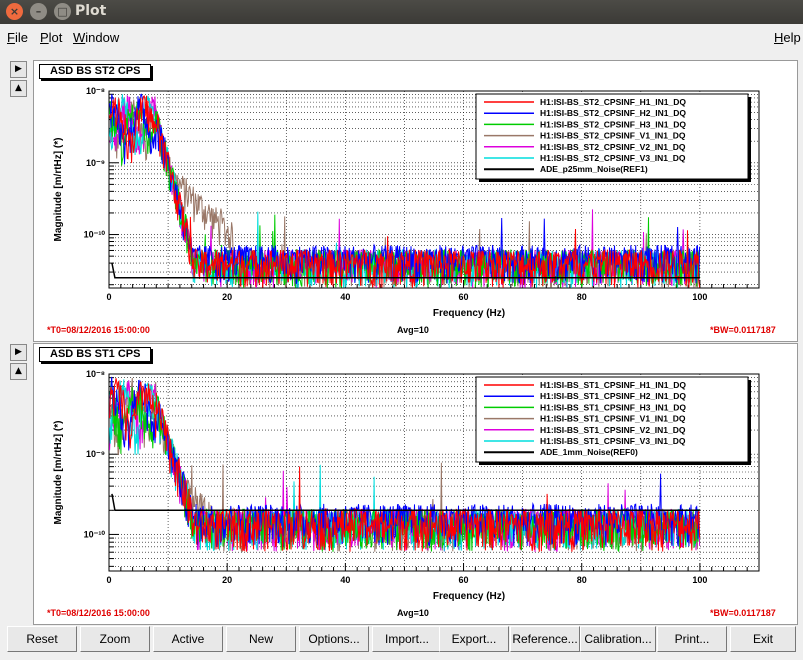 Image resolution: width=803 pixels, height=660 pixels. I want to click on legend-entry: H1:ISI-BS_ST1_CPSINF_V3_IN1_DQ, so click(613, 441).